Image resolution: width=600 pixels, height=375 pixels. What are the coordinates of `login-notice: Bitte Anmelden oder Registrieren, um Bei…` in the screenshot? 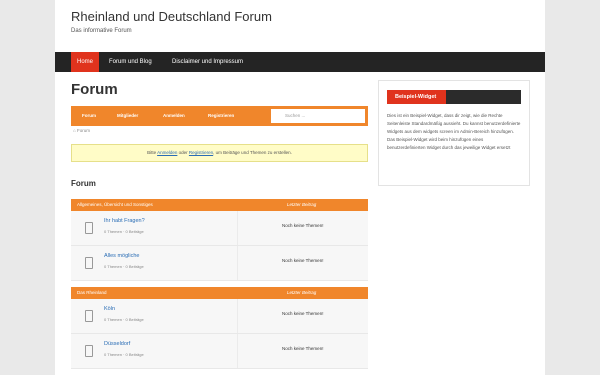 It's located at (219, 153).